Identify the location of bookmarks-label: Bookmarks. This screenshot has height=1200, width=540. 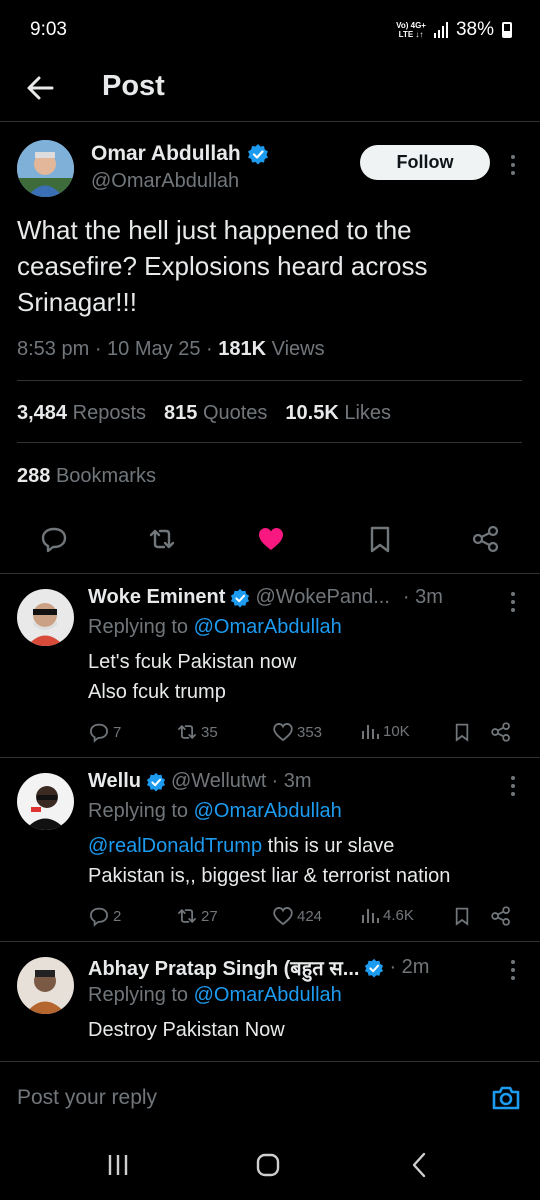
(105, 476).